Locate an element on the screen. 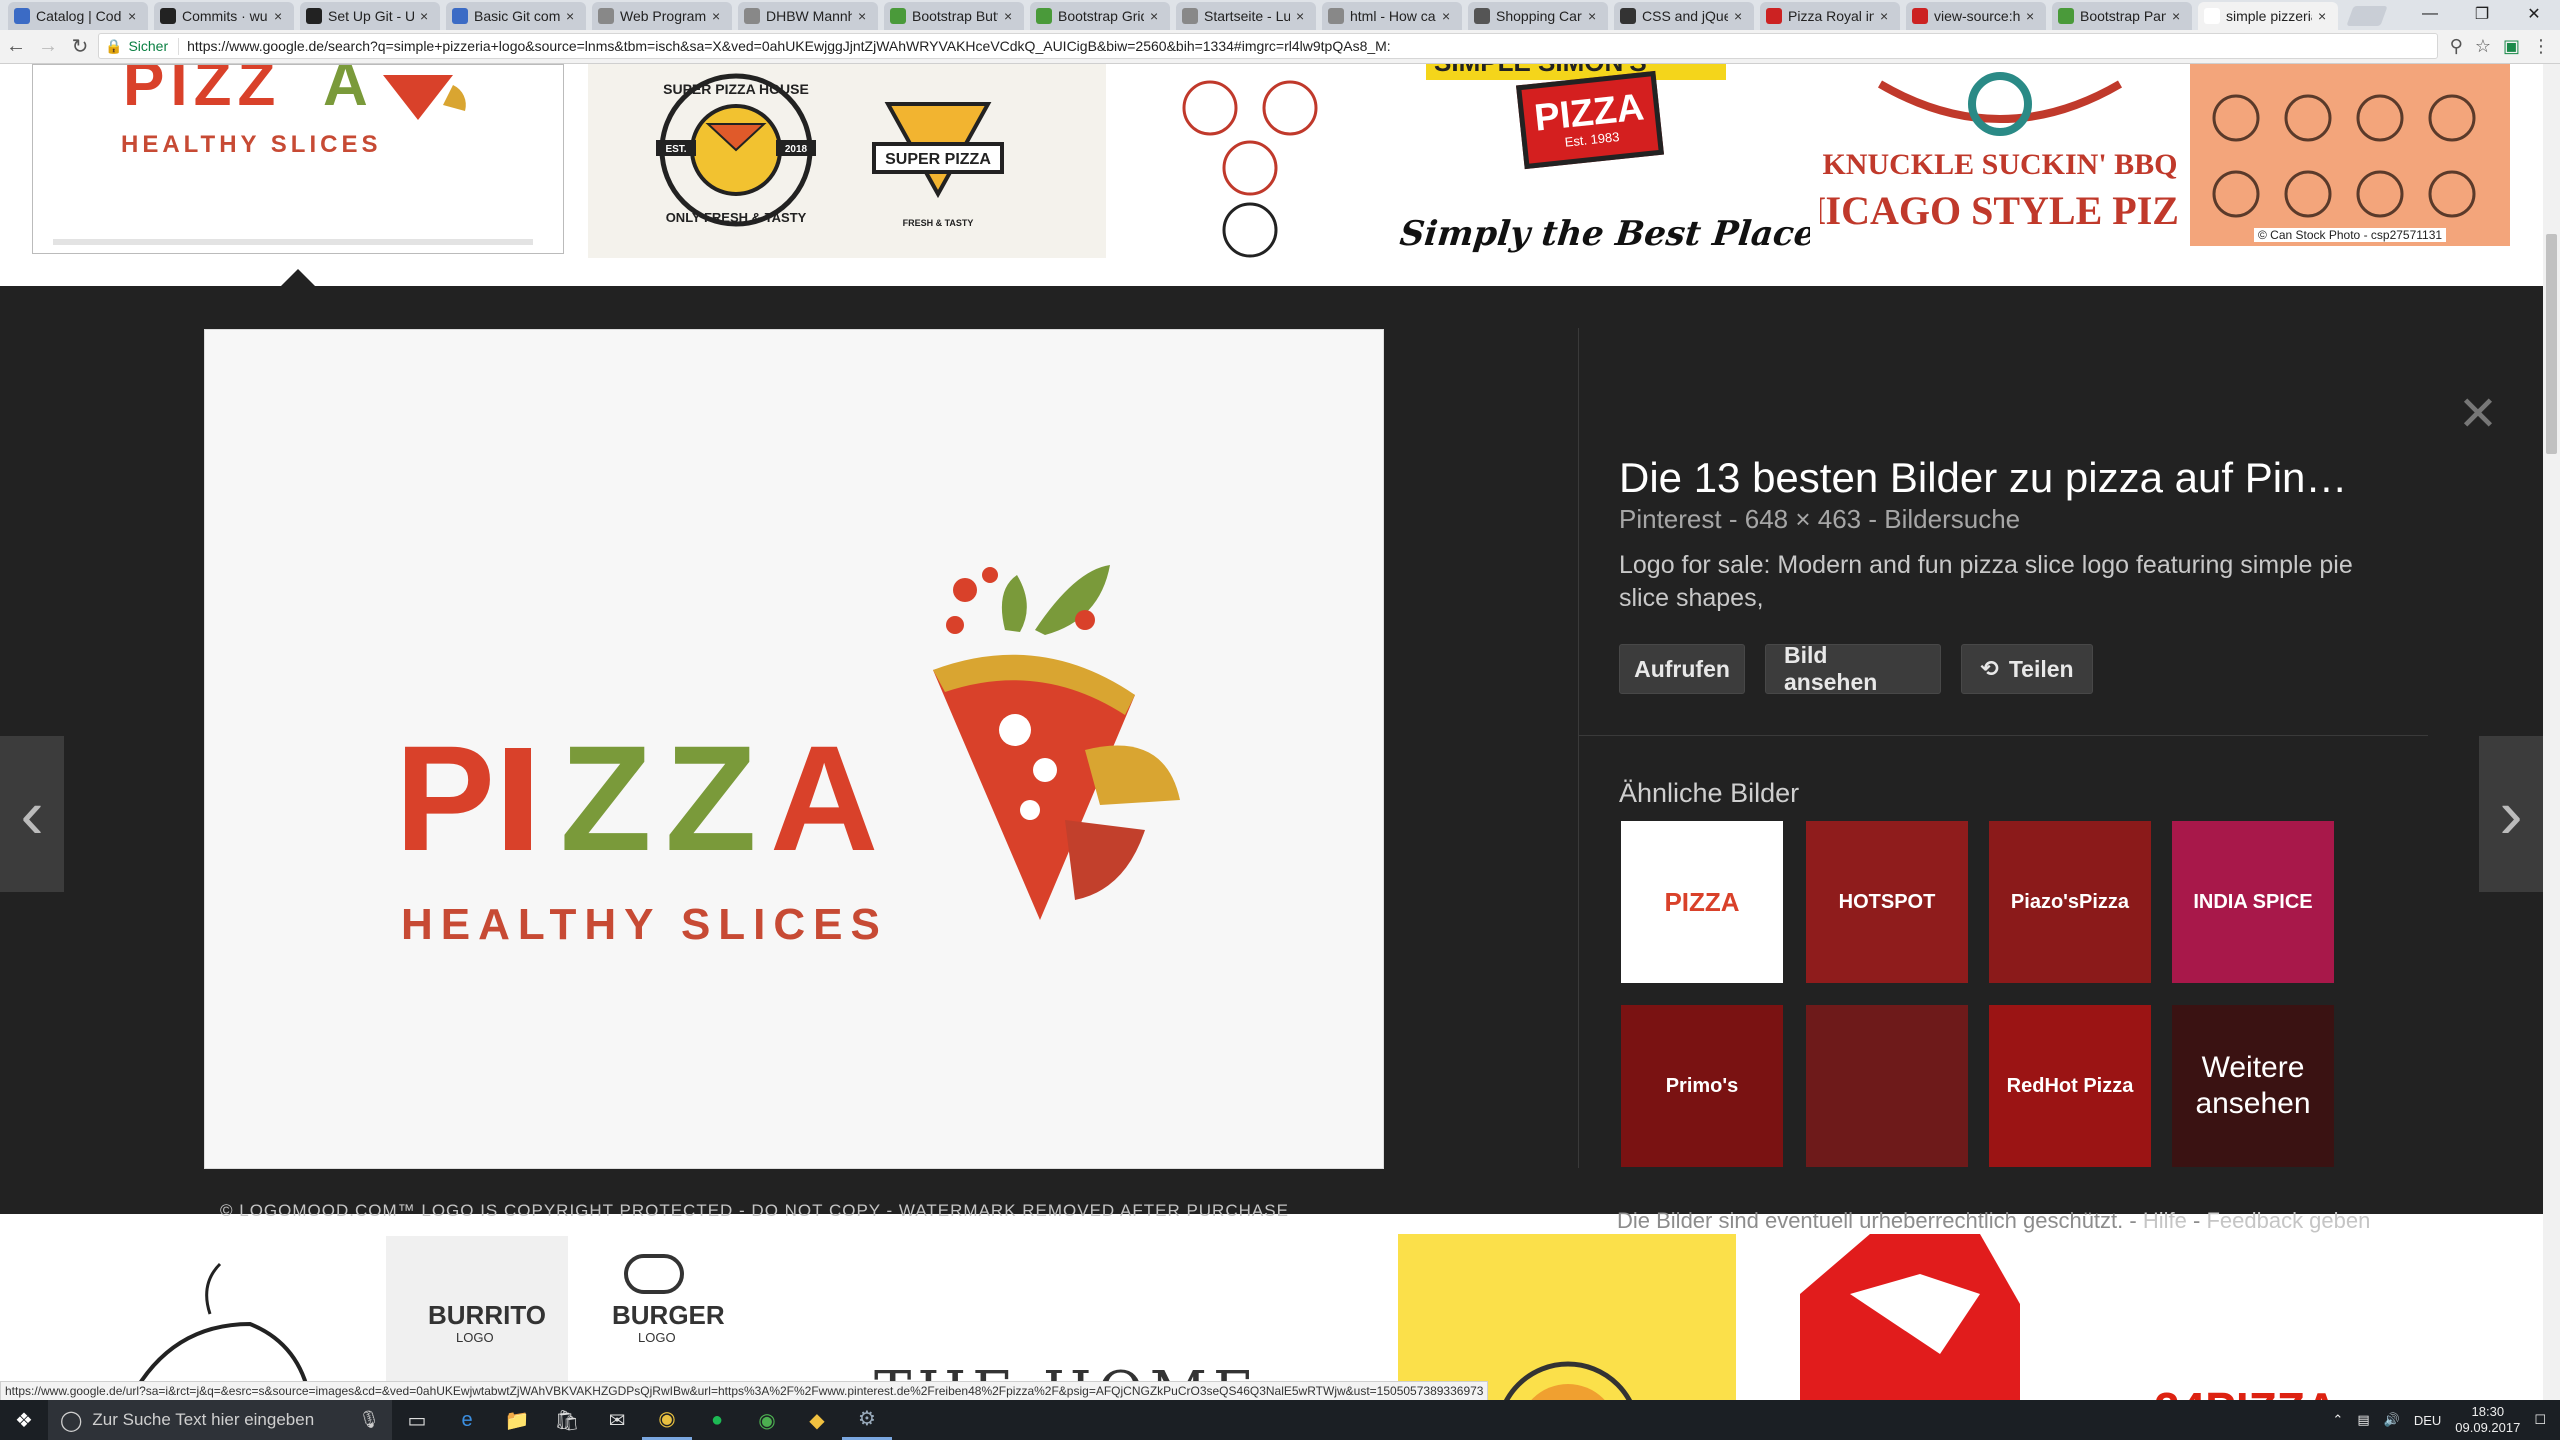 The width and height of the screenshot is (2560, 1440). zoom-icon: ⚲ is located at coordinates (2456, 46).